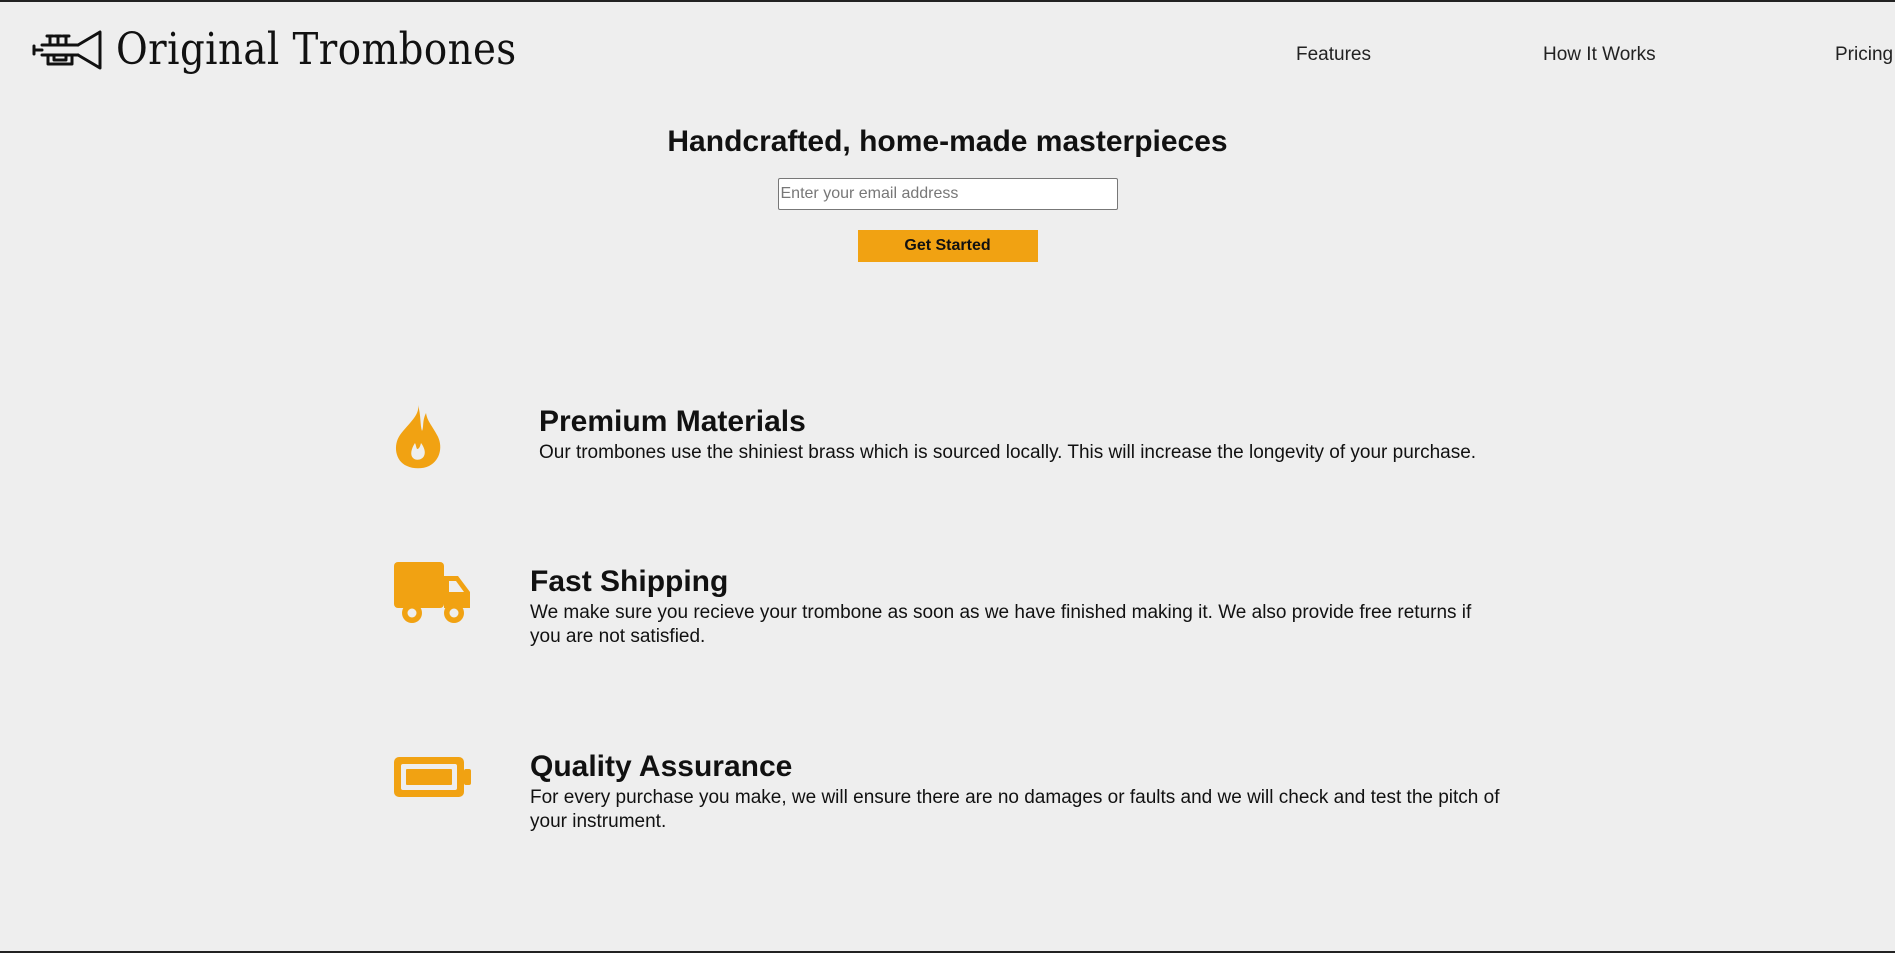 The width and height of the screenshot is (1895, 953). Describe the element at coordinates (672, 421) in the screenshot. I see `feature-title: Premium Materials` at that location.